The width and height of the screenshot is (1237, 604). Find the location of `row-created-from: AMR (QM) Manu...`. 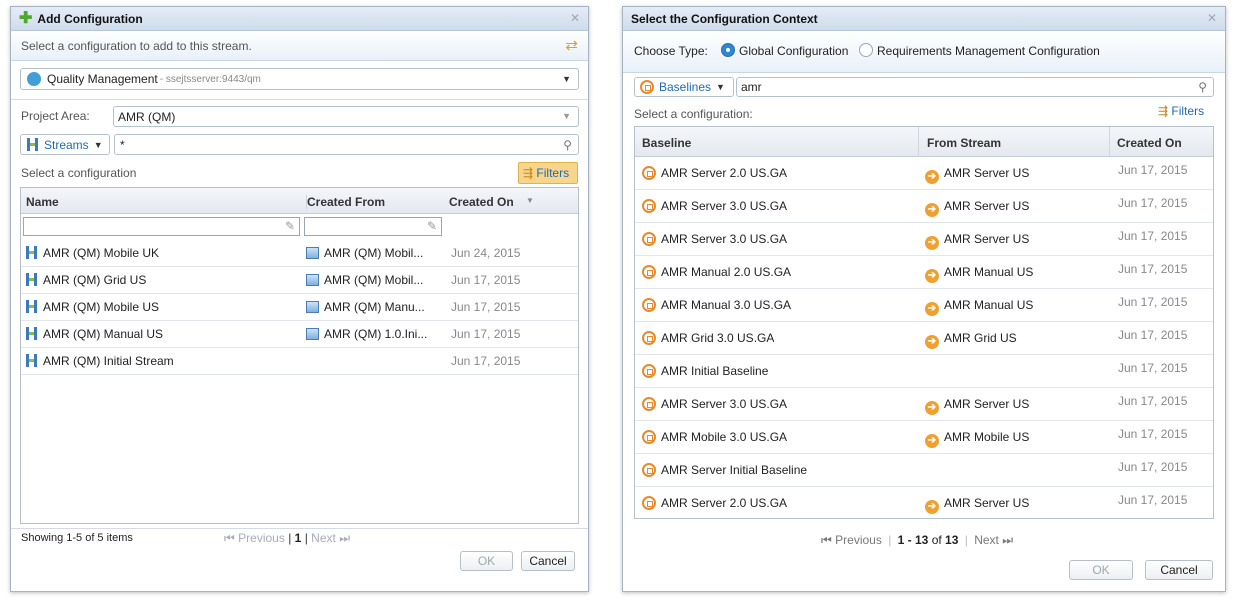

row-created-from: AMR (QM) Manu... is located at coordinates (374, 307).